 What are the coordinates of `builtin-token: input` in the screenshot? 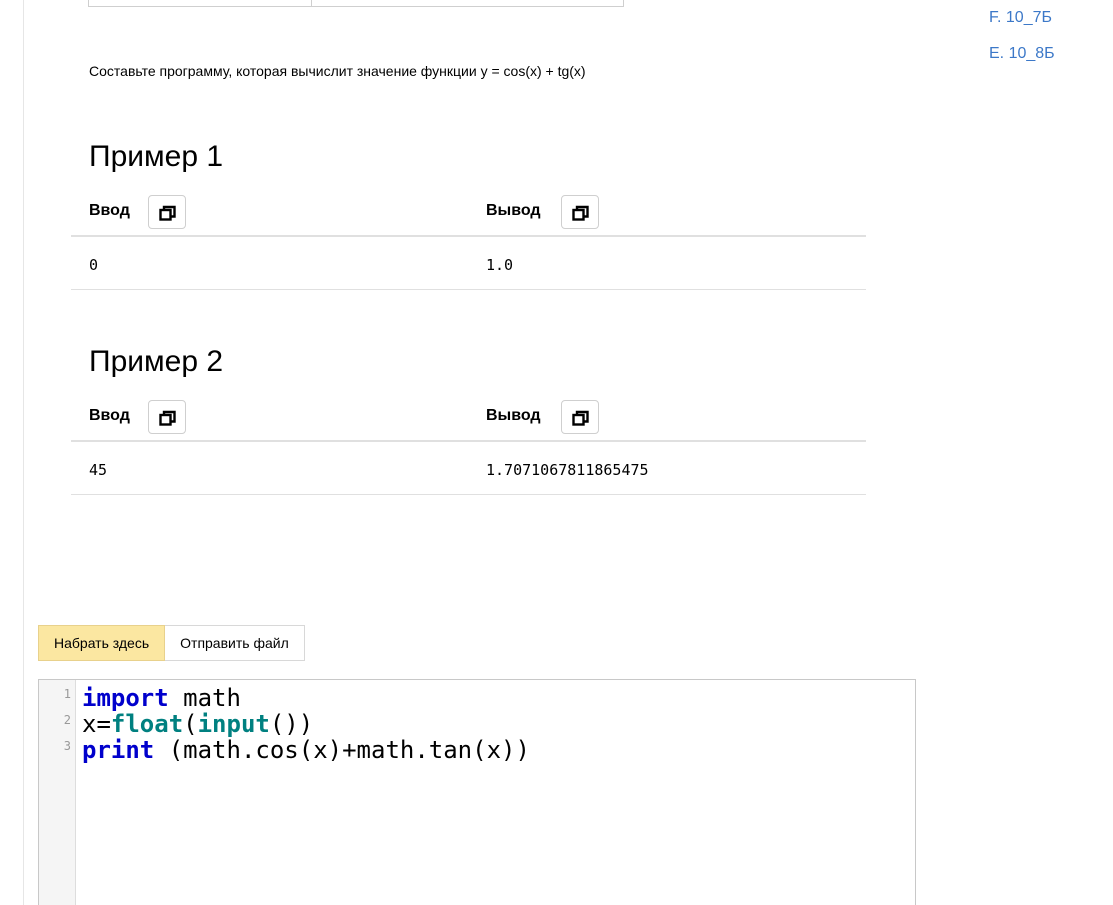 It's located at (233, 724).